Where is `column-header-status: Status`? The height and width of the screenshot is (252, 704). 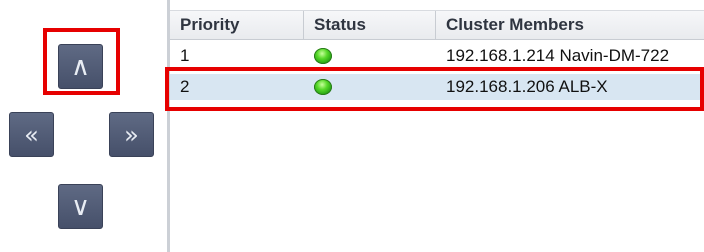 column-header-status: Status is located at coordinates (370, 25).